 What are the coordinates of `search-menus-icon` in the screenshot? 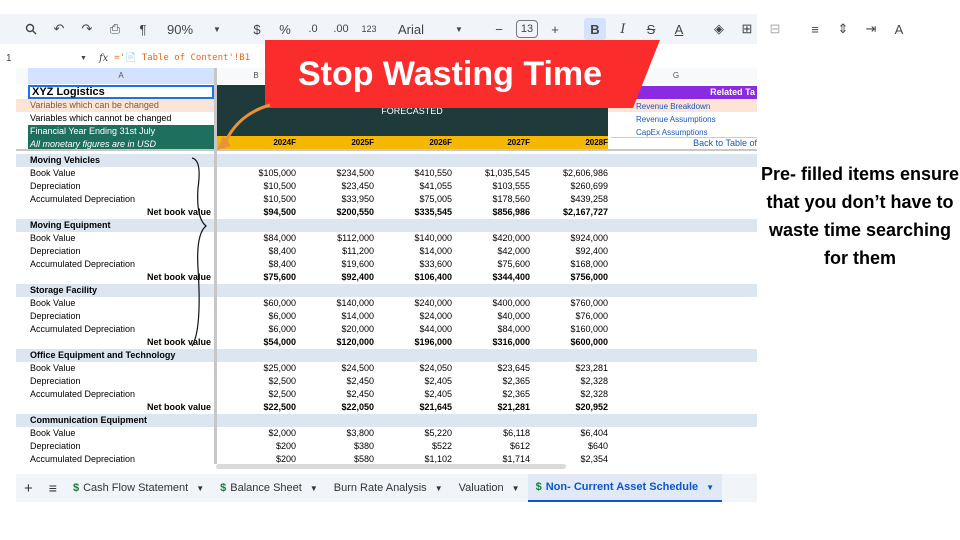 It's located at (31, 29).